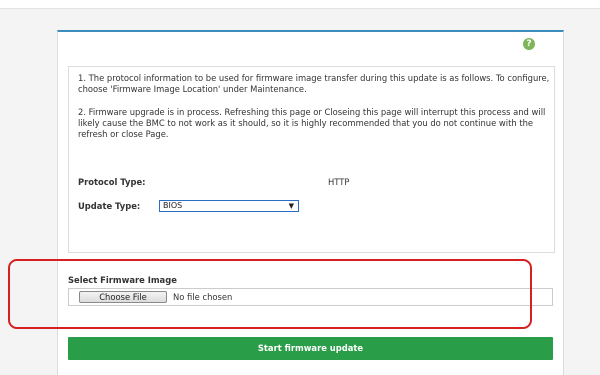 The width and height of the screenshot is (600, 375). Describe the element at coordinates (529, 44) in the screenshot. I see `help-icon: ?` at that location.